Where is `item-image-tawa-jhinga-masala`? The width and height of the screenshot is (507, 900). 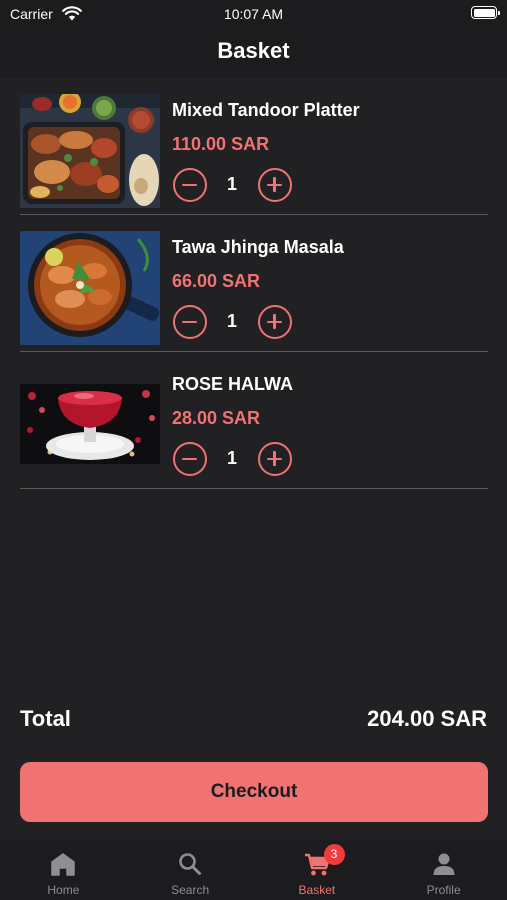 item-image-tawa-jhinga-masala is located at coordinates (90, 288).